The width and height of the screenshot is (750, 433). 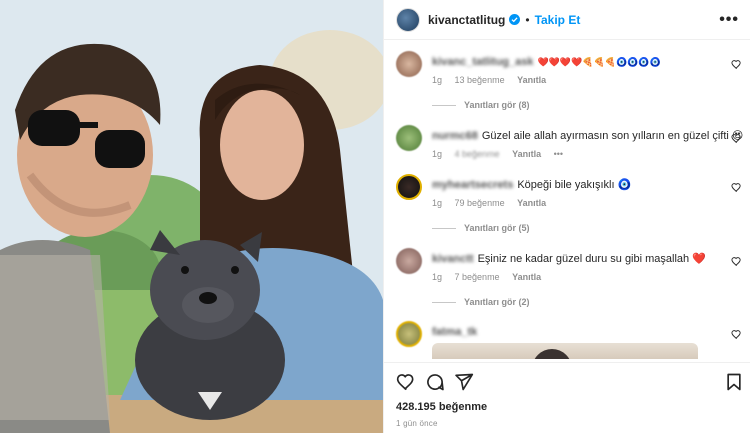 What do you see at coordinates (435, 382) in the screenshot?
I see `comment-icon` at bounding box center [435, 382].